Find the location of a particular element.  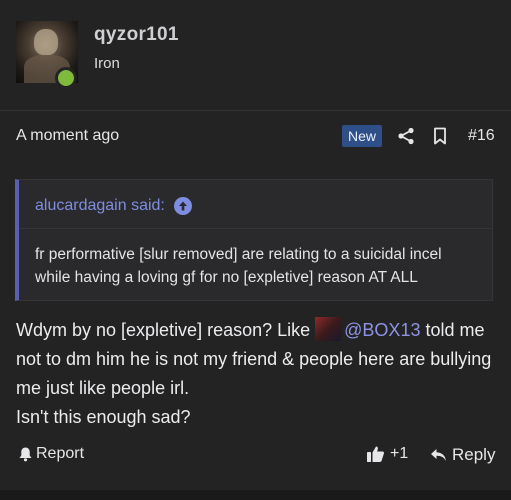

like-button: +1 is located at coordinates (387, 454).